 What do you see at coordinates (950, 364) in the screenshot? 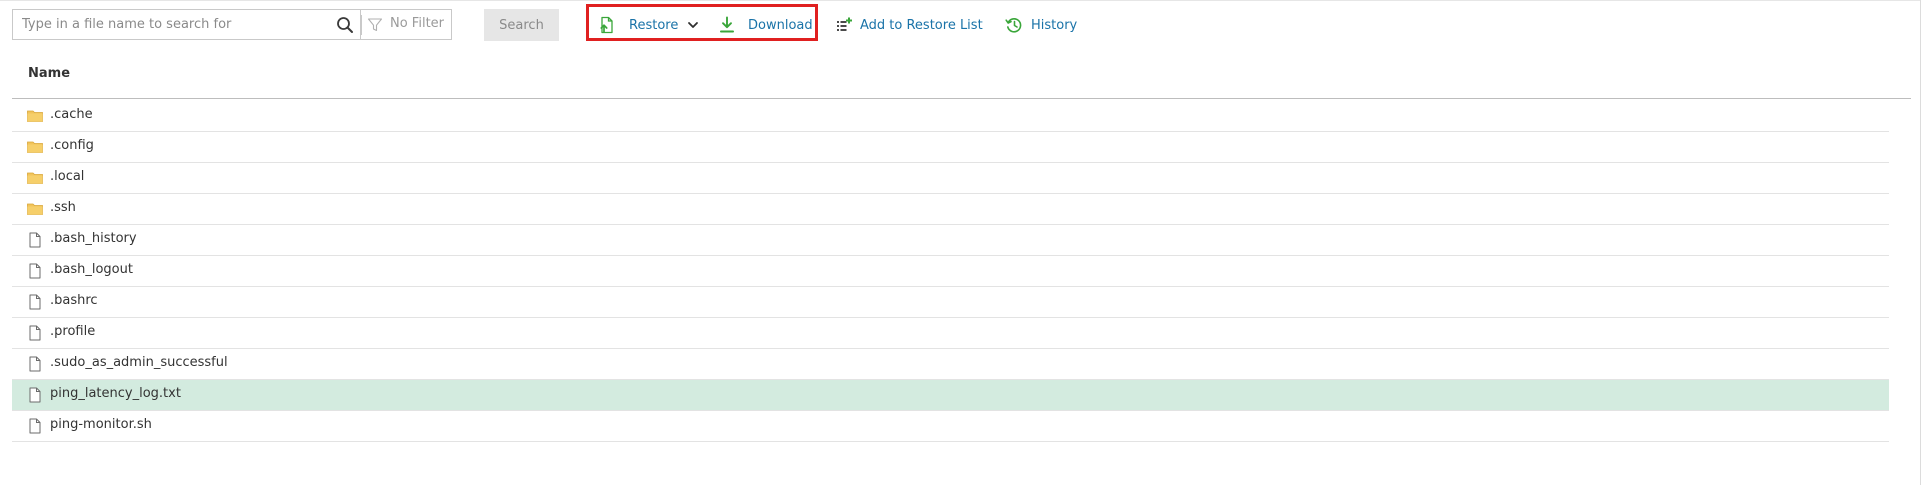
I see `table-row: .sudo_as_admin_successful` at bounding box center [950, 364].